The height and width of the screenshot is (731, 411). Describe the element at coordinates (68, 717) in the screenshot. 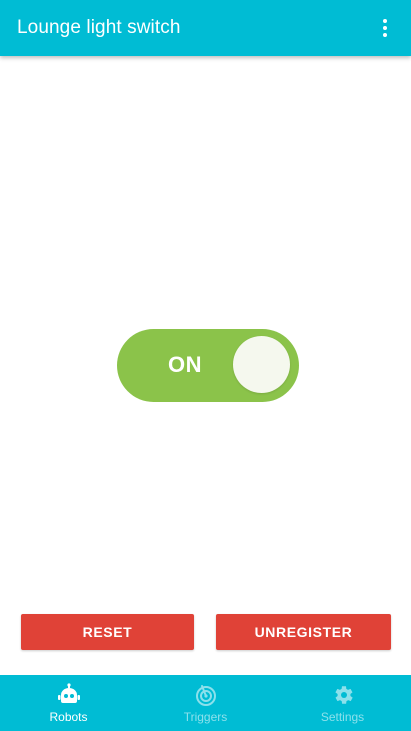

I see `nav-label-robots: Robots` at that location.